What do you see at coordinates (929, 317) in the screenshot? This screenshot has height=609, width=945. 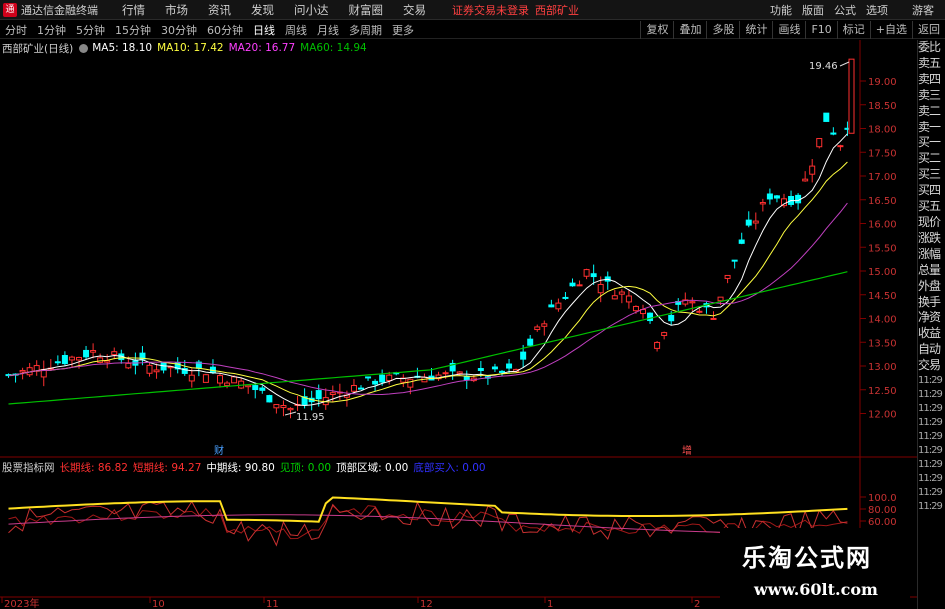 I see `quote-label: 净资` at bounding box center [929, 317].